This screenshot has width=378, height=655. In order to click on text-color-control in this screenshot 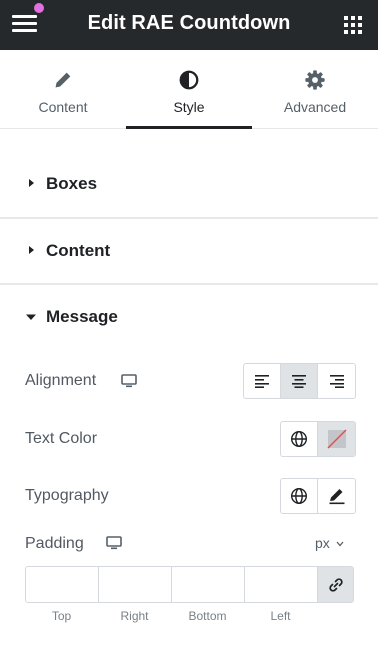, I will do `click(318, 439)`.